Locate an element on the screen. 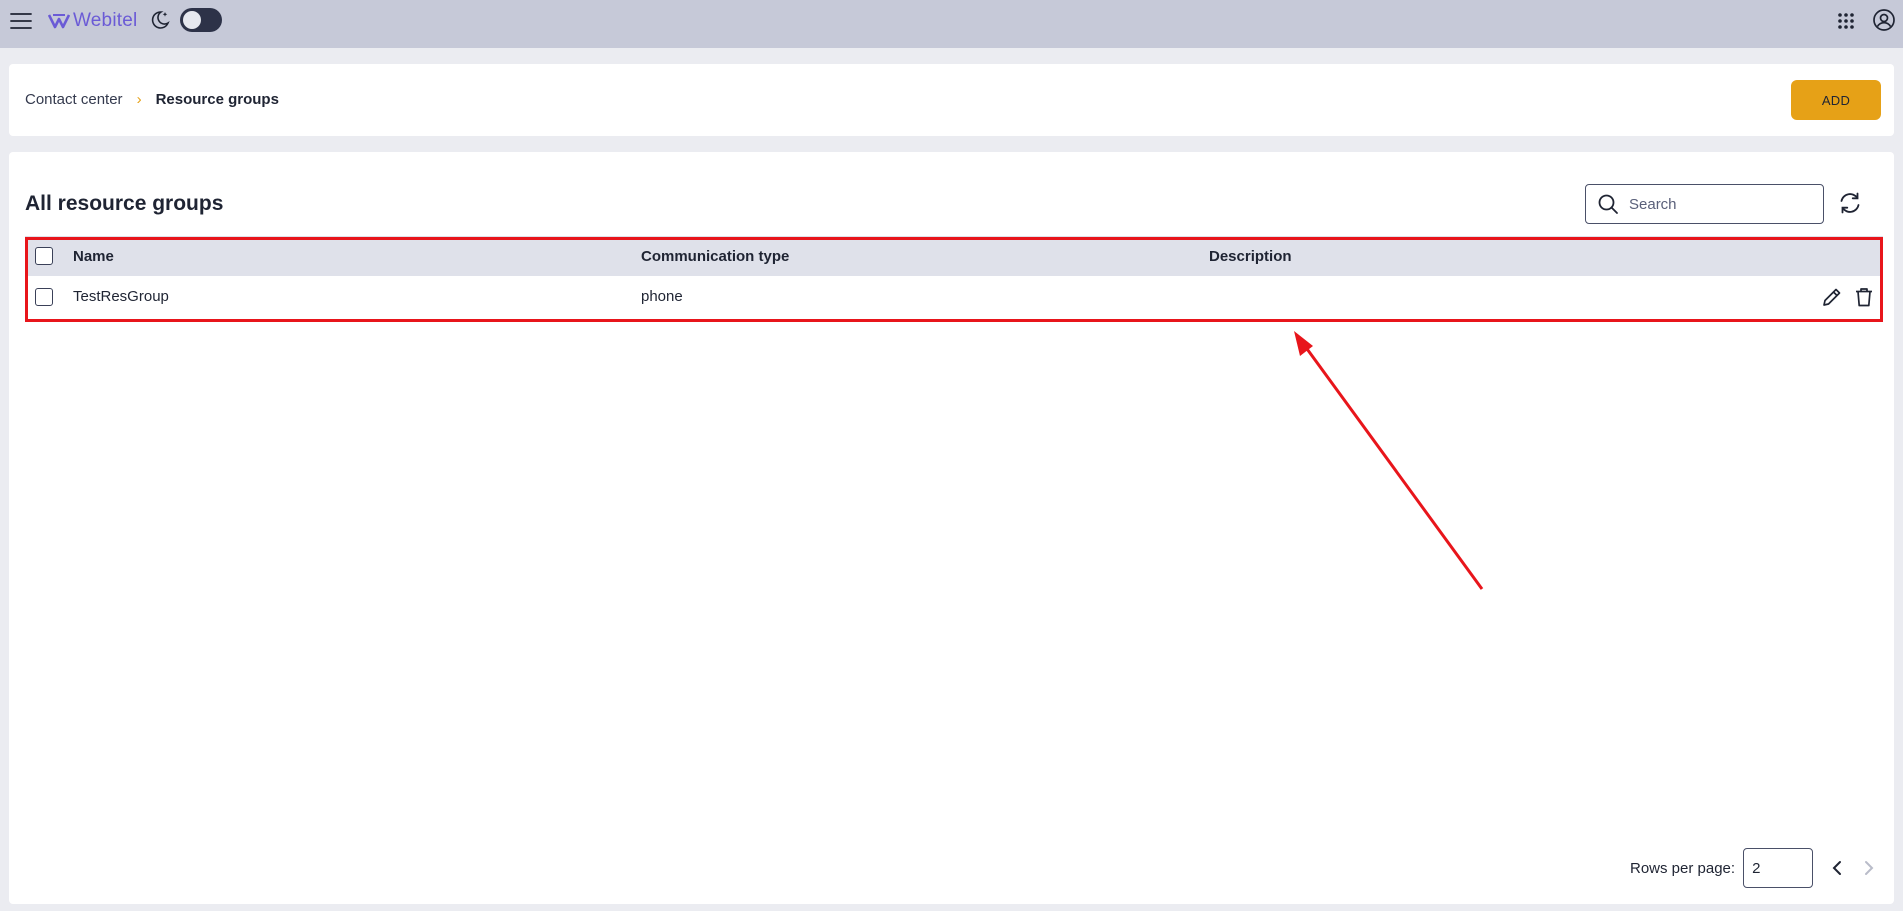 This screenshot has width=1903, height=911. pagination: Rows per page: is located at coordinates (1755, 868).